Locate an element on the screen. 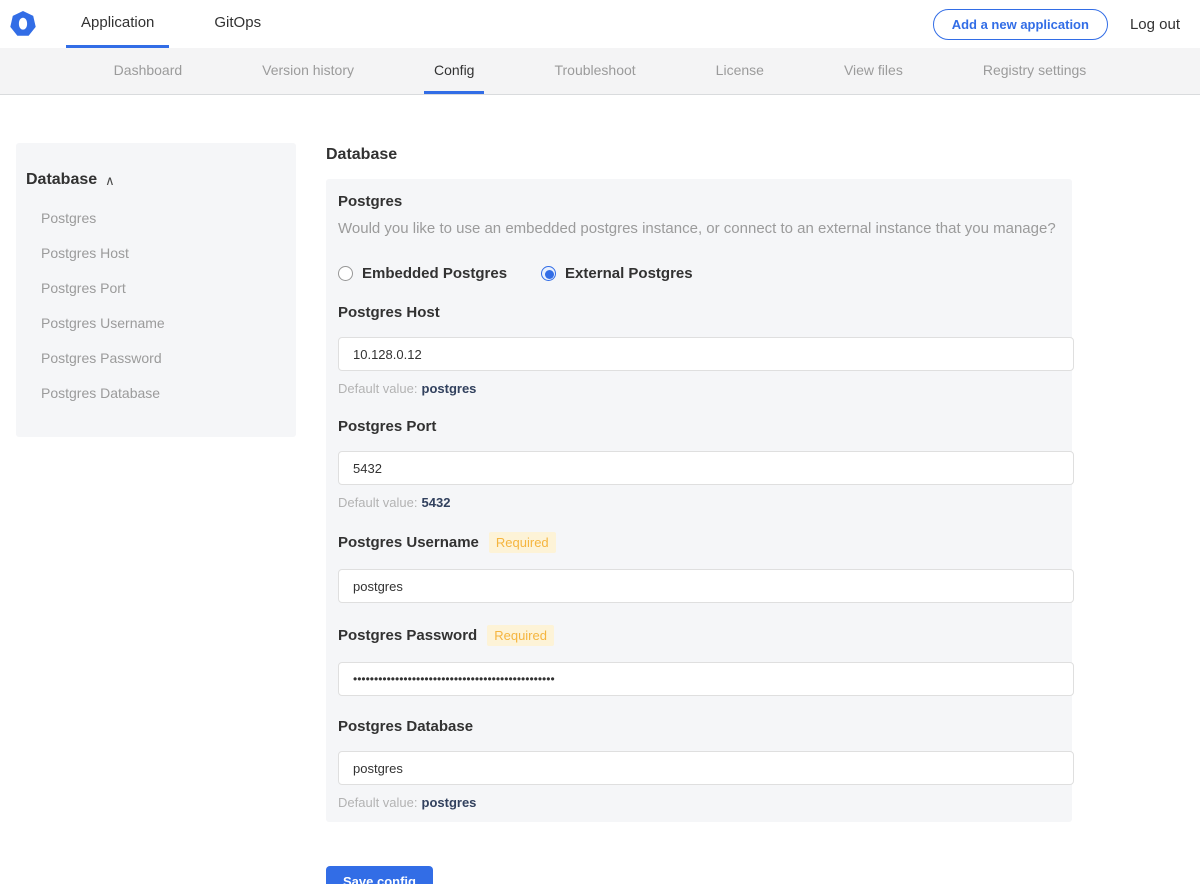  tab-registry-settings: Registry settings is located at coordinates (1034, 71).